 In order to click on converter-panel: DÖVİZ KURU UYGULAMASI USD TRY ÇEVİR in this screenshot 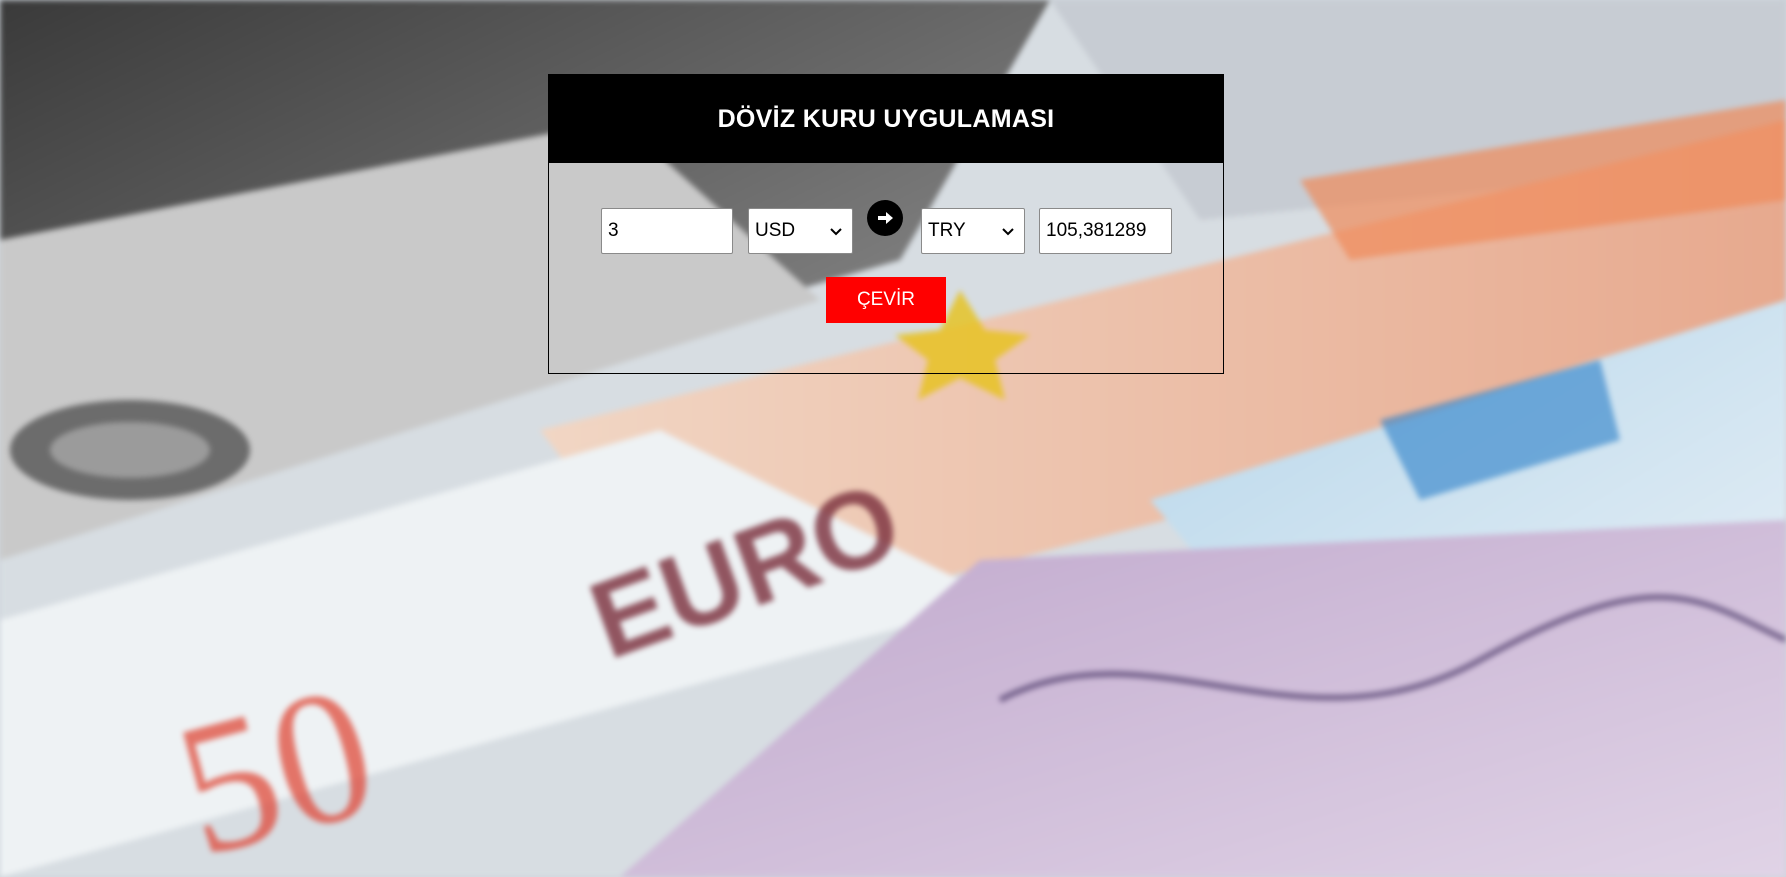, I will do `click(886, 224)`.